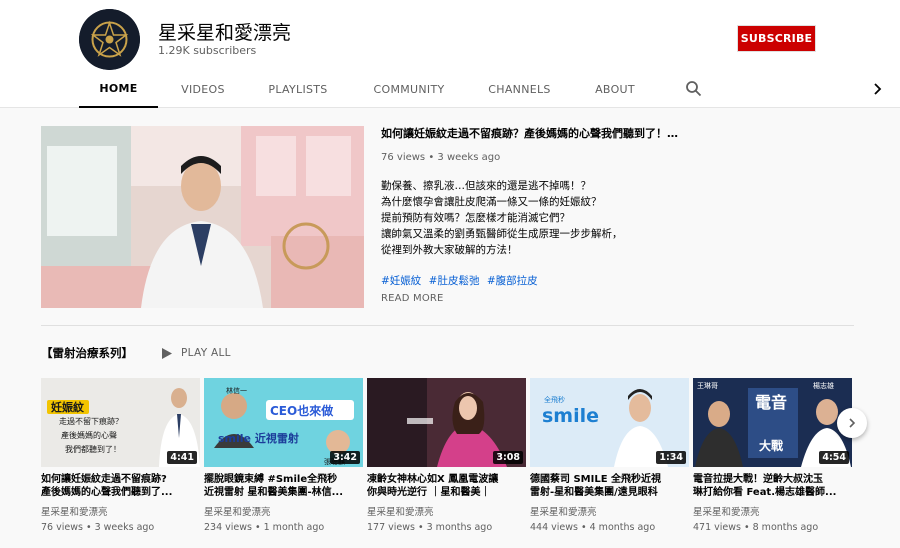 The image size is (900, 548). I want to click on read-more-link: READ MORE, so click(412, 298).